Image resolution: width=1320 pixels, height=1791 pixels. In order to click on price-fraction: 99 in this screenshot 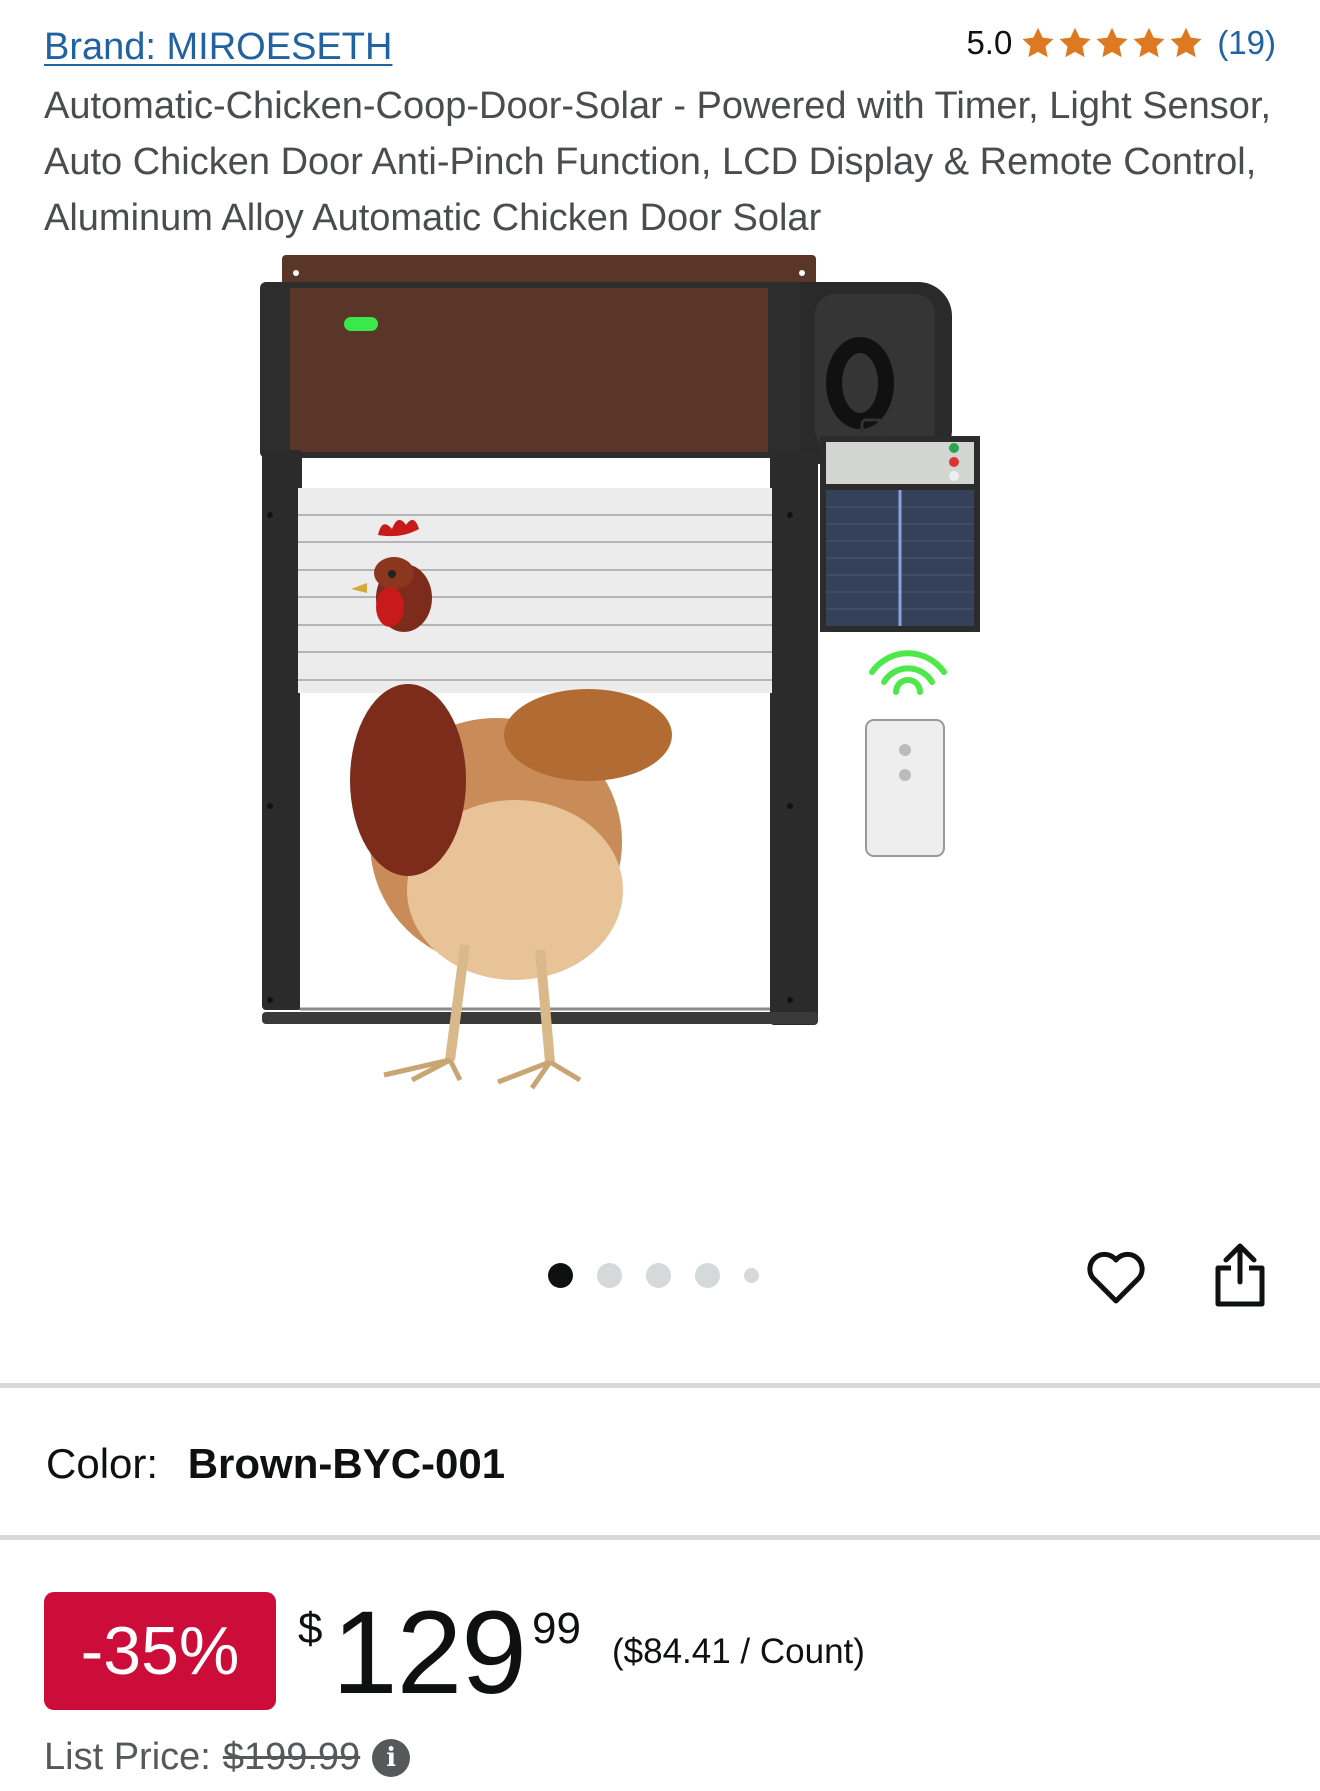, I will do `click(556, 1628)`.